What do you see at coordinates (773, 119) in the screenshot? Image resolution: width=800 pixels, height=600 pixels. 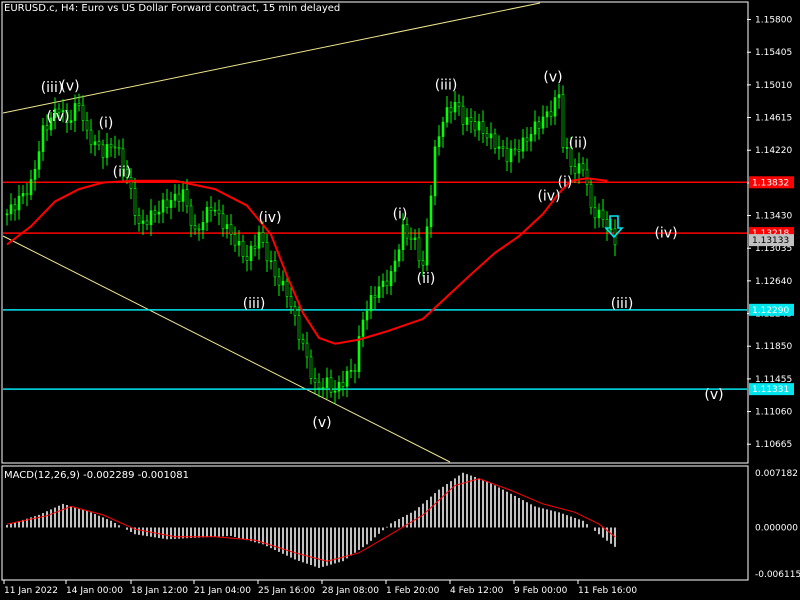 I see `price-tick-label: 1.14615` at bounding box center [773, 119].